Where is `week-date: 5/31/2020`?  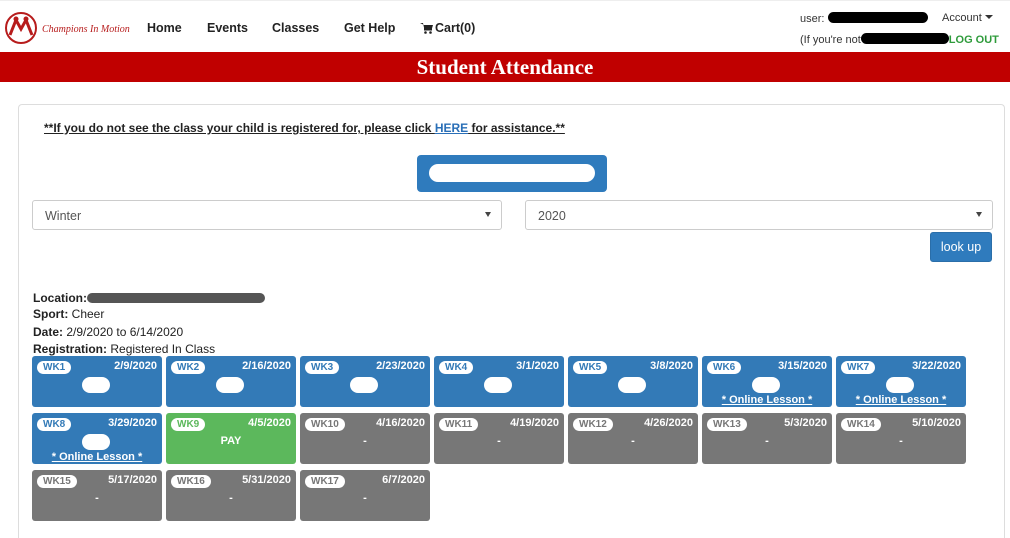 week-date: 5/31/2020 is located at coordinates (266, 480).